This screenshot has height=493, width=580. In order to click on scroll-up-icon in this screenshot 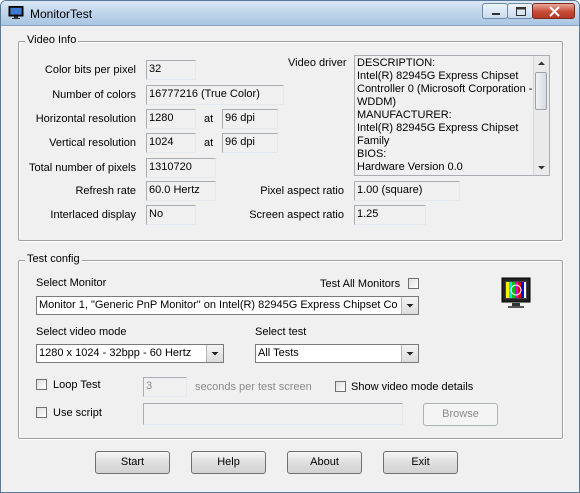, I will do `click(541, 63)`.